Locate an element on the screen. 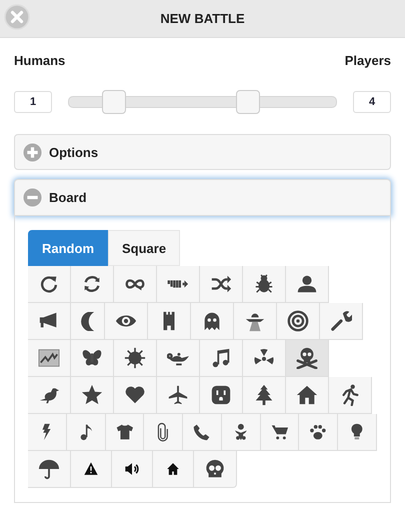 This screenshot has width=405, height=512. wrench-icon is located at coordinates (341, 321).